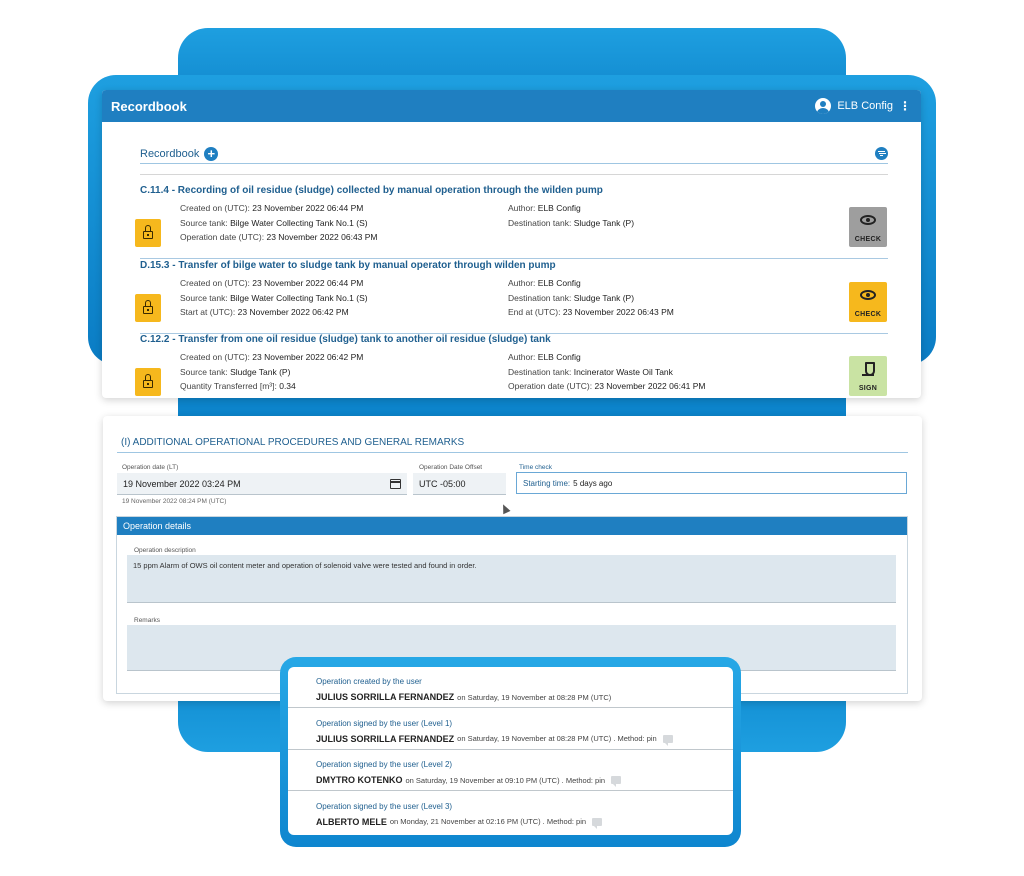 Image resolution: width=1024 pixels, height=876 pixels. Describe the element at coordinates (351, 821) in the screenshot. I see `user-name: ALBERTO MELE` at that location.